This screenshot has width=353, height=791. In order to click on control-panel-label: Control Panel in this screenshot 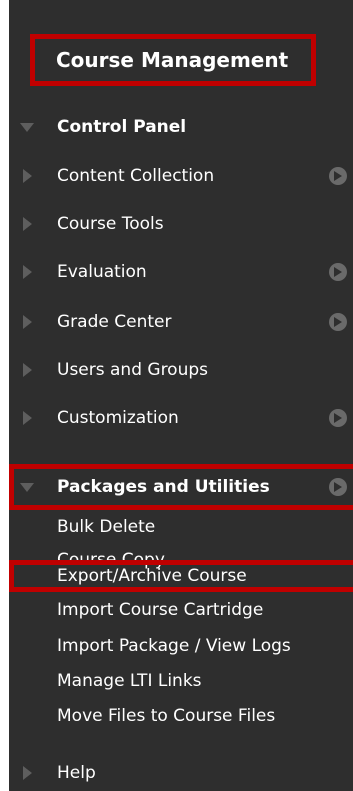, I will do `click(122, 127)`.